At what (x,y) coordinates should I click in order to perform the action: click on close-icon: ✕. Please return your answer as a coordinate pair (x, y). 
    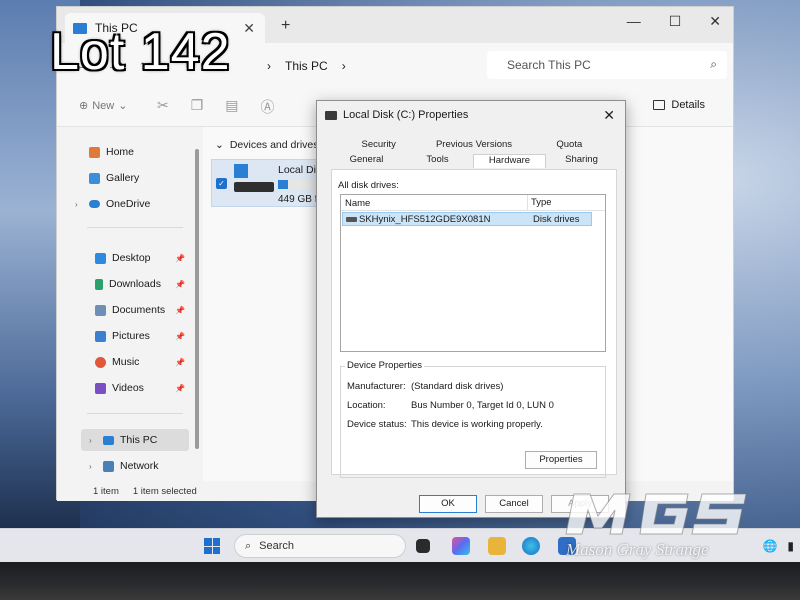
    Looking at the image, I should click on (609, 115).